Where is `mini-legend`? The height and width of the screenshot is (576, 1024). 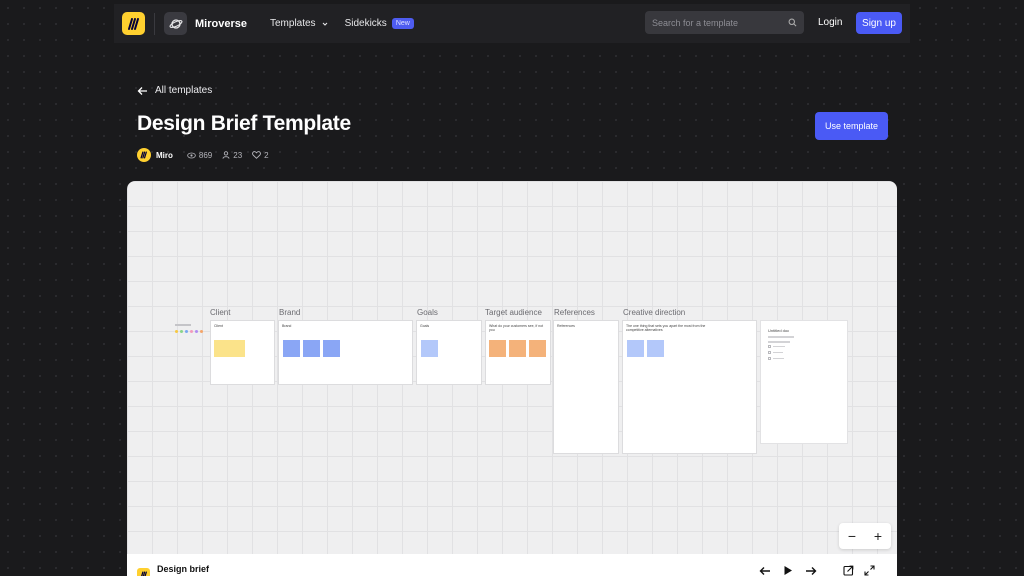 mini-legend is located at coordinates (190, 328).